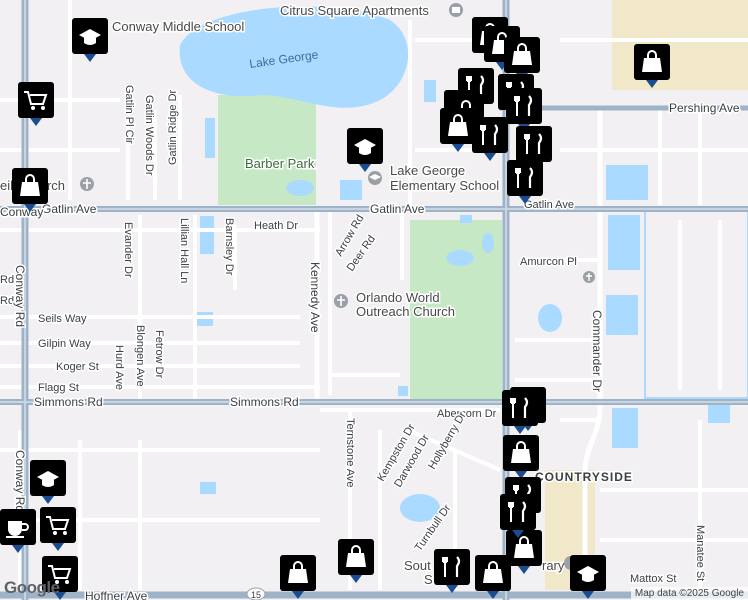  Describe the element at coordinates (128, 250) in the screenshot. I see `label-evander-dr: Evander Dr` at that location.